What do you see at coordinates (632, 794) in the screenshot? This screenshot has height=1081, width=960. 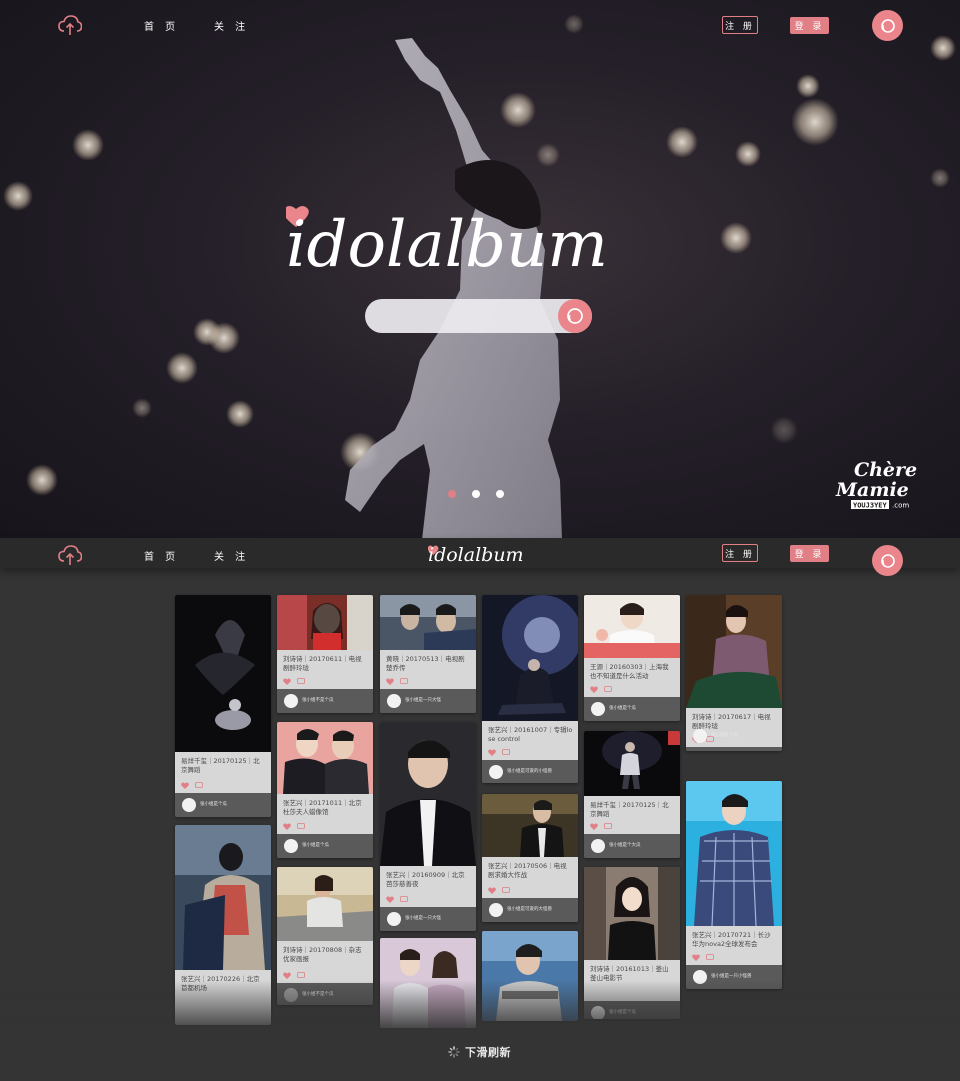 I see `photo-card: 易烊千玺｜20170125｜北京舞蹈 张小姐是个大瓜` at bounding box center [632, 794].